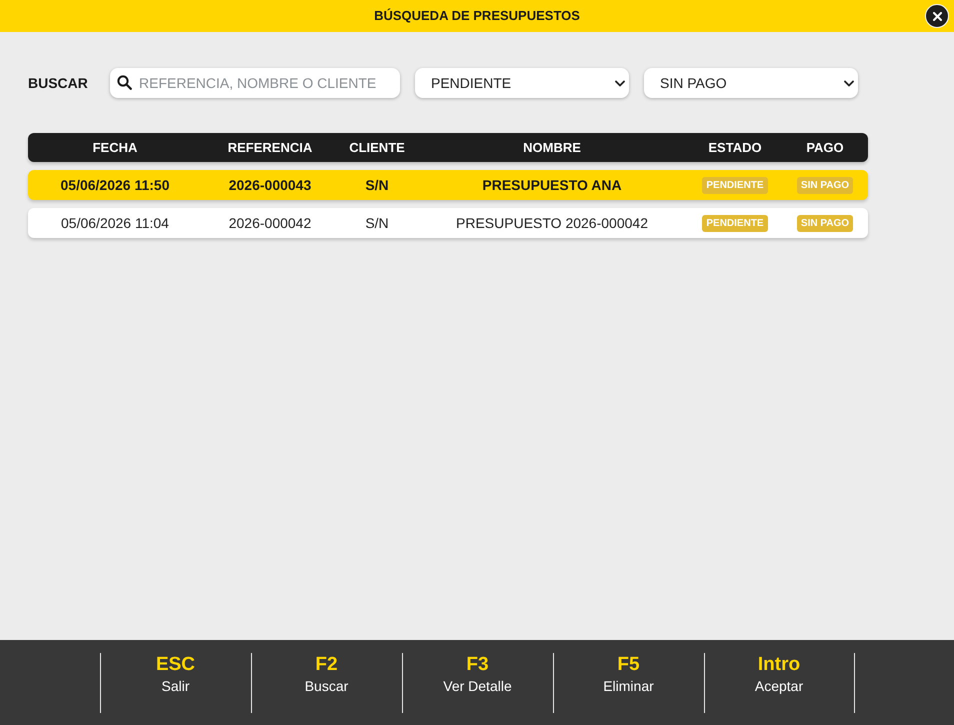  I want to click on table-row: 05/06/2026 11:50 2026-000043 S/N PRESUPUESTO ANA PENDIENTE SIN PAGO, so click(448, 185).